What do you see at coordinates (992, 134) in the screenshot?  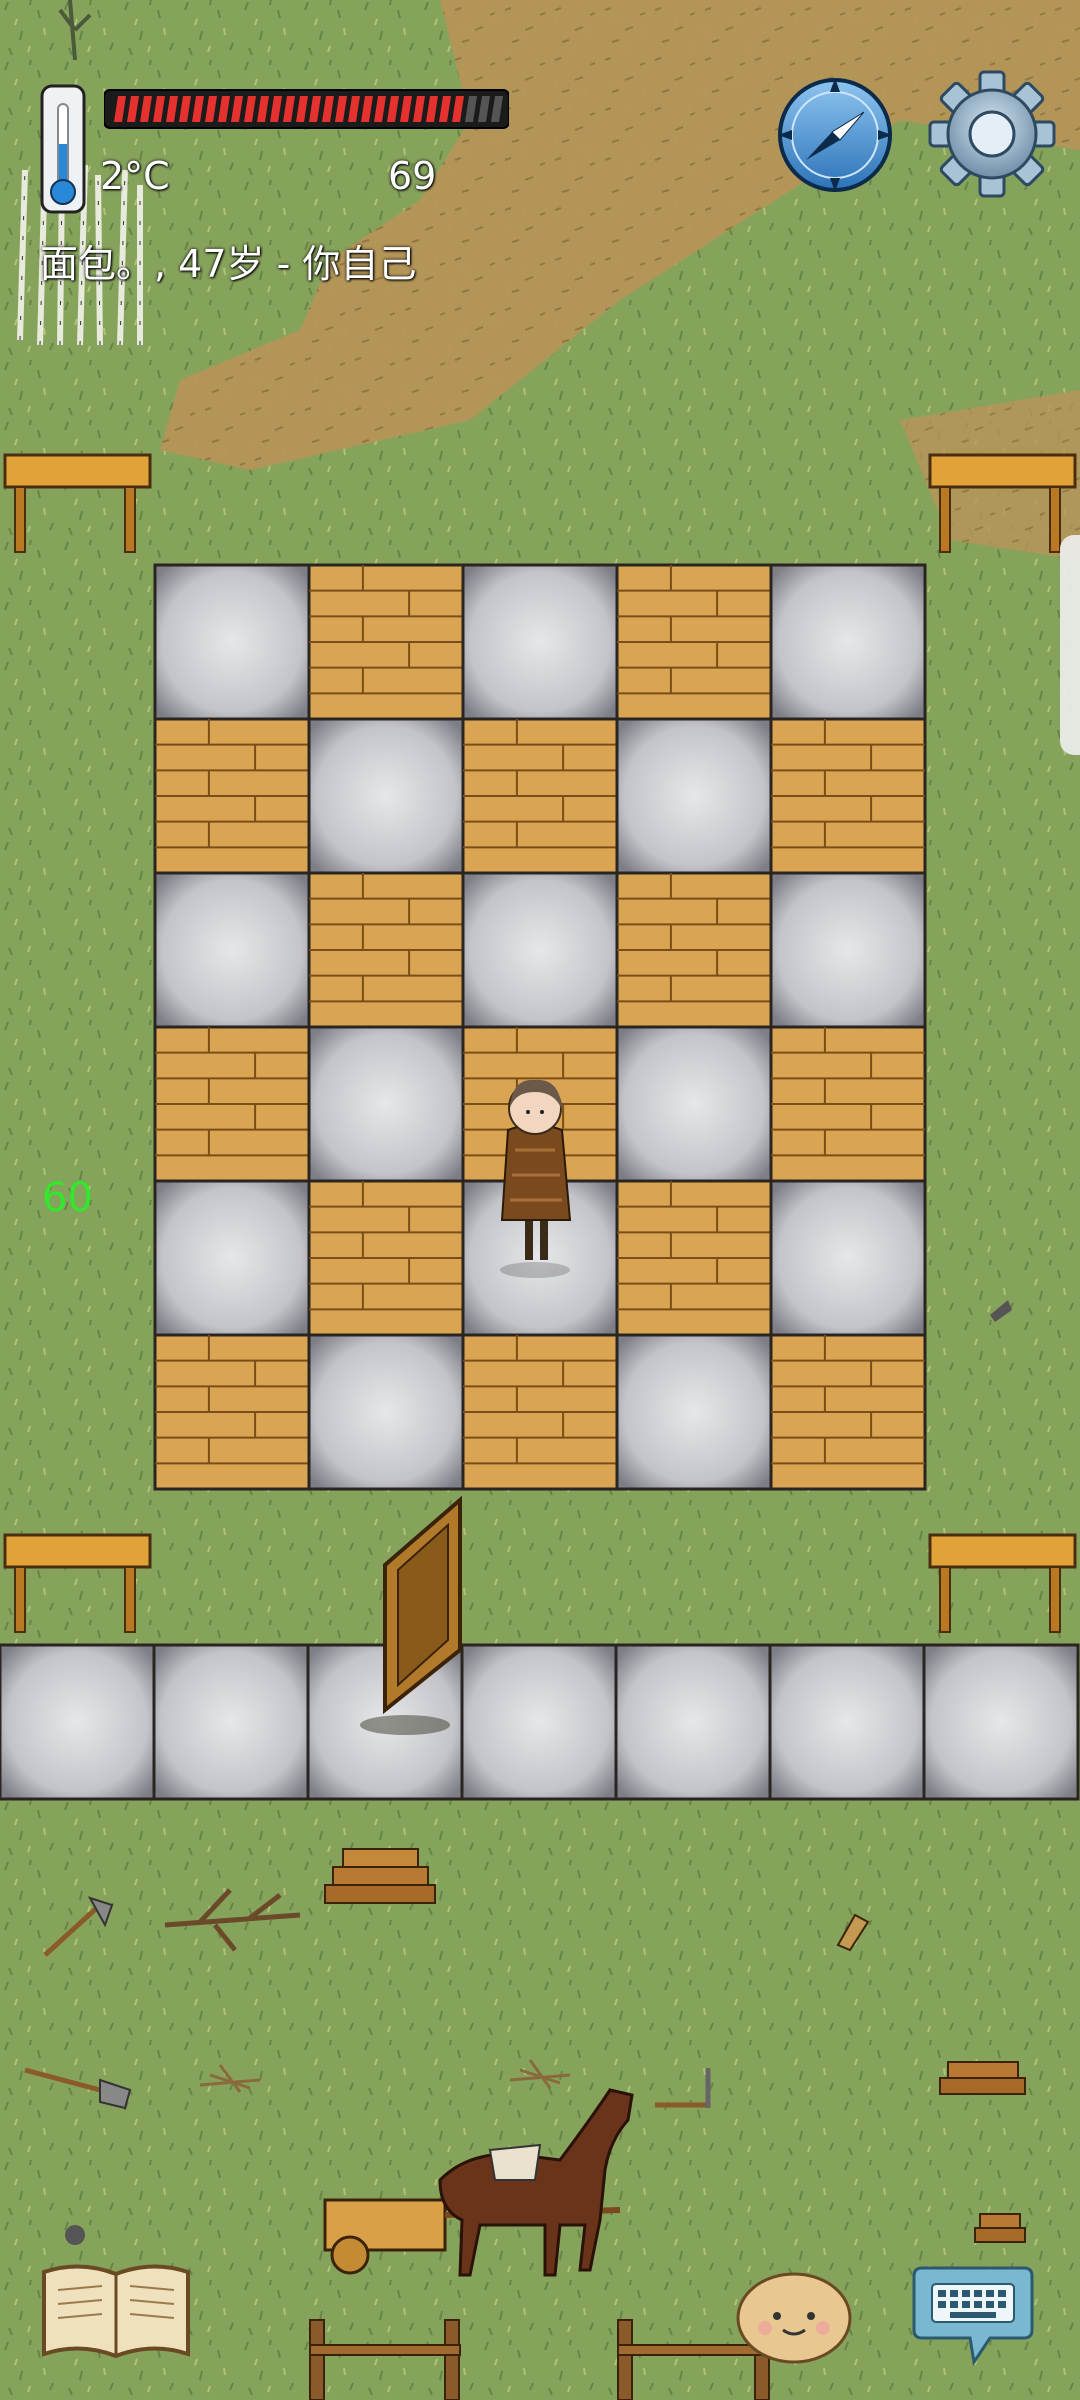 I see `gear-icon` at bounding box center [992, 134].